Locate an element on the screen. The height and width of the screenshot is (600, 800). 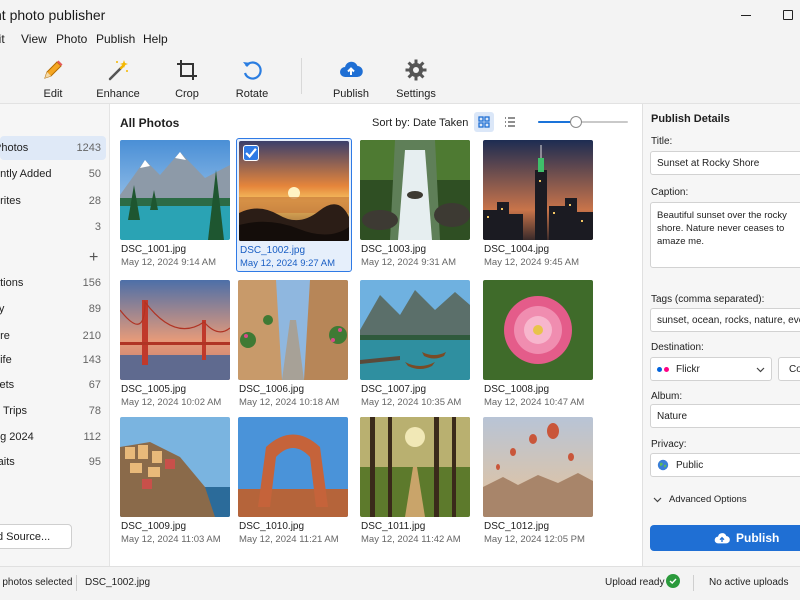
publish-button: Publish is located at coordinates (725, 538).